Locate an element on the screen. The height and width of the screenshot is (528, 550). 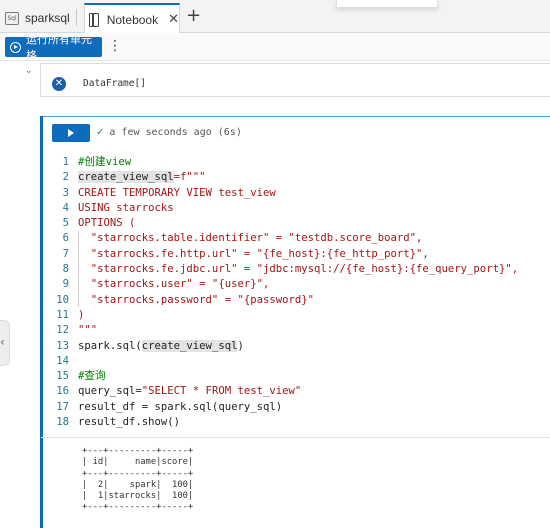
code-text: ) is located at coordinates (81, 315).